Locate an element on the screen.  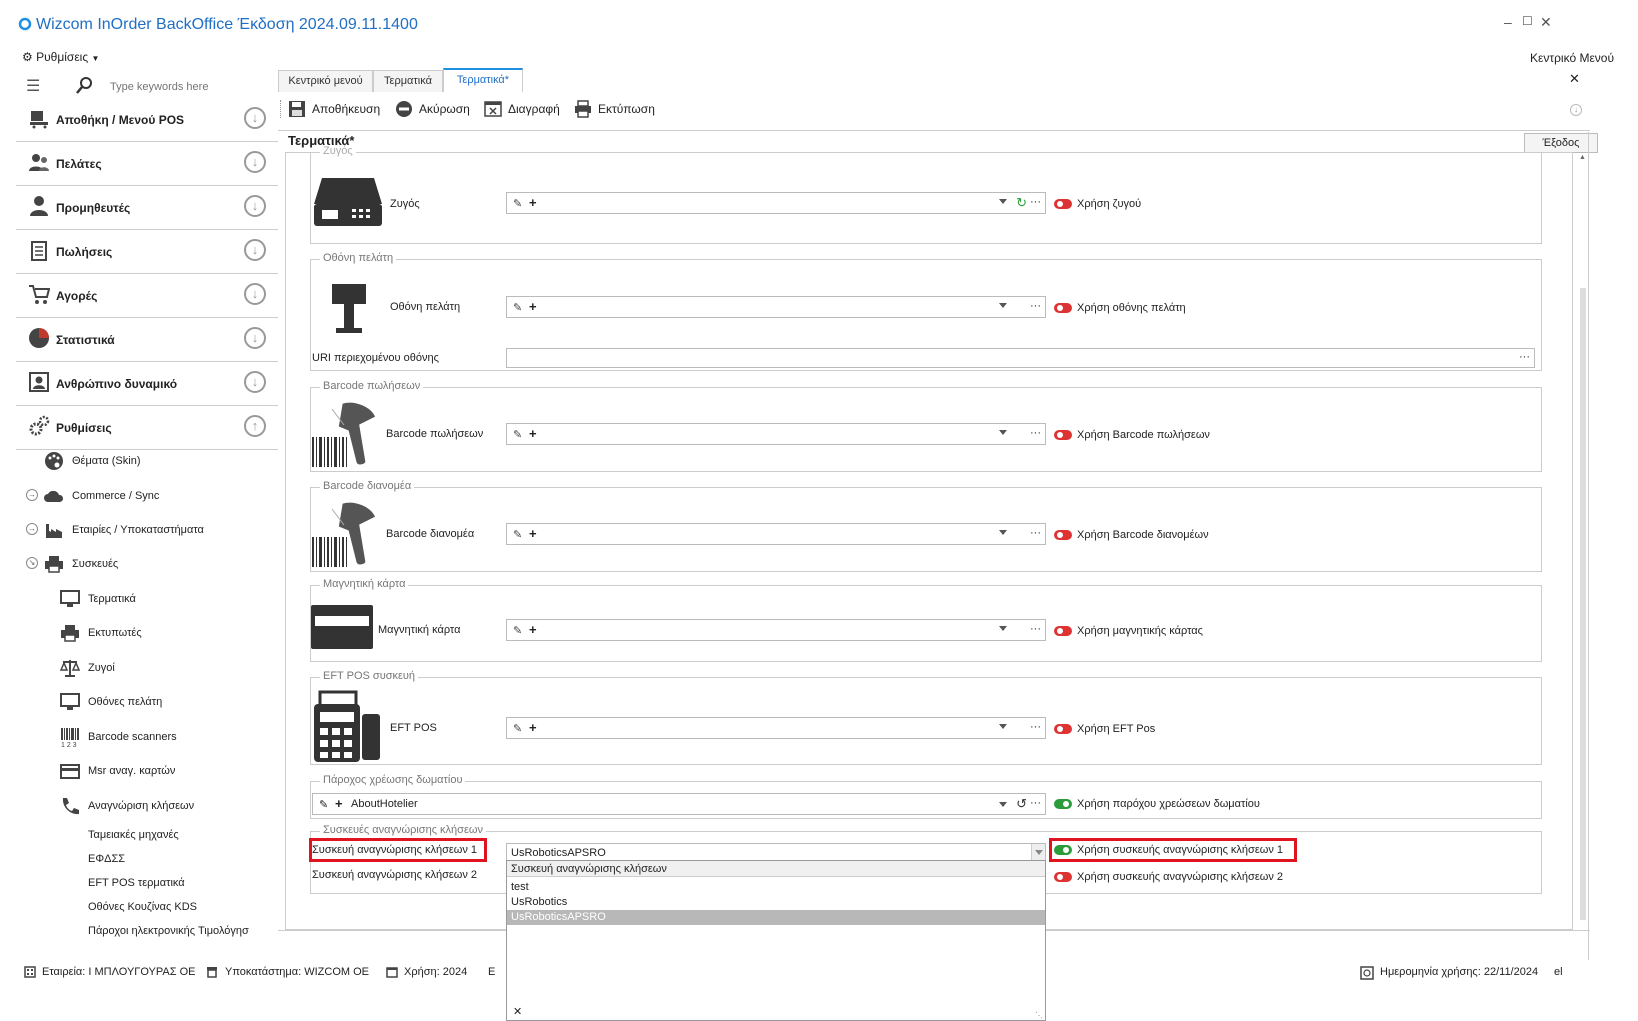
sidebar-item-kds: Οθόνες Κουζίνας KDS is located at coordinates (142, 907).